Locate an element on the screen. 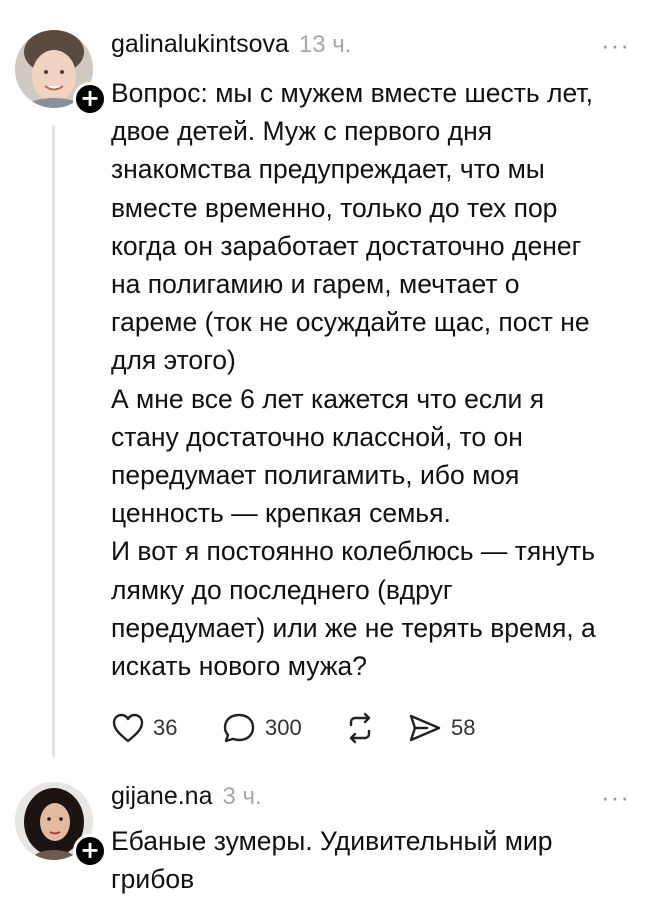 This screenshot has width=660, height=902. reply-count: 300 is located at coordinates (283, 727).